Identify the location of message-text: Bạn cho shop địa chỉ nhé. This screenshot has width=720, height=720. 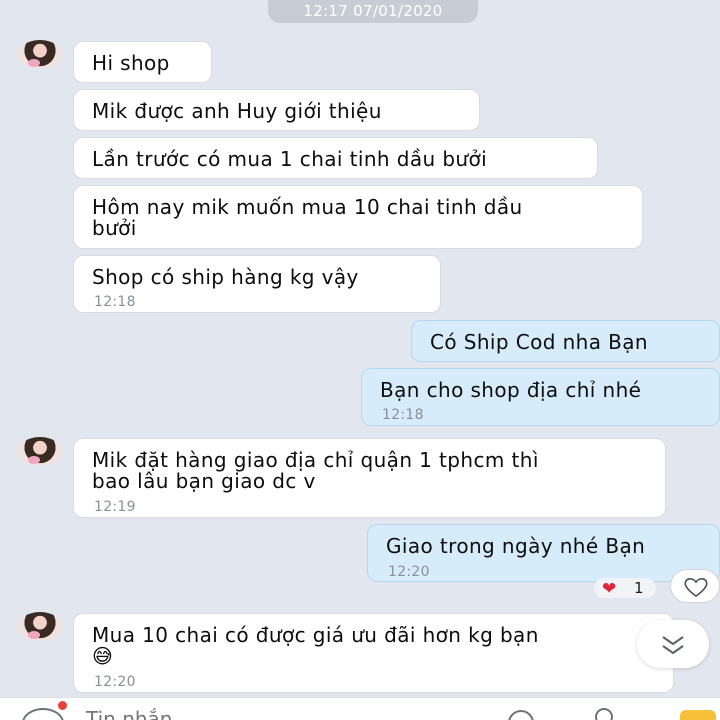
(511, 390).